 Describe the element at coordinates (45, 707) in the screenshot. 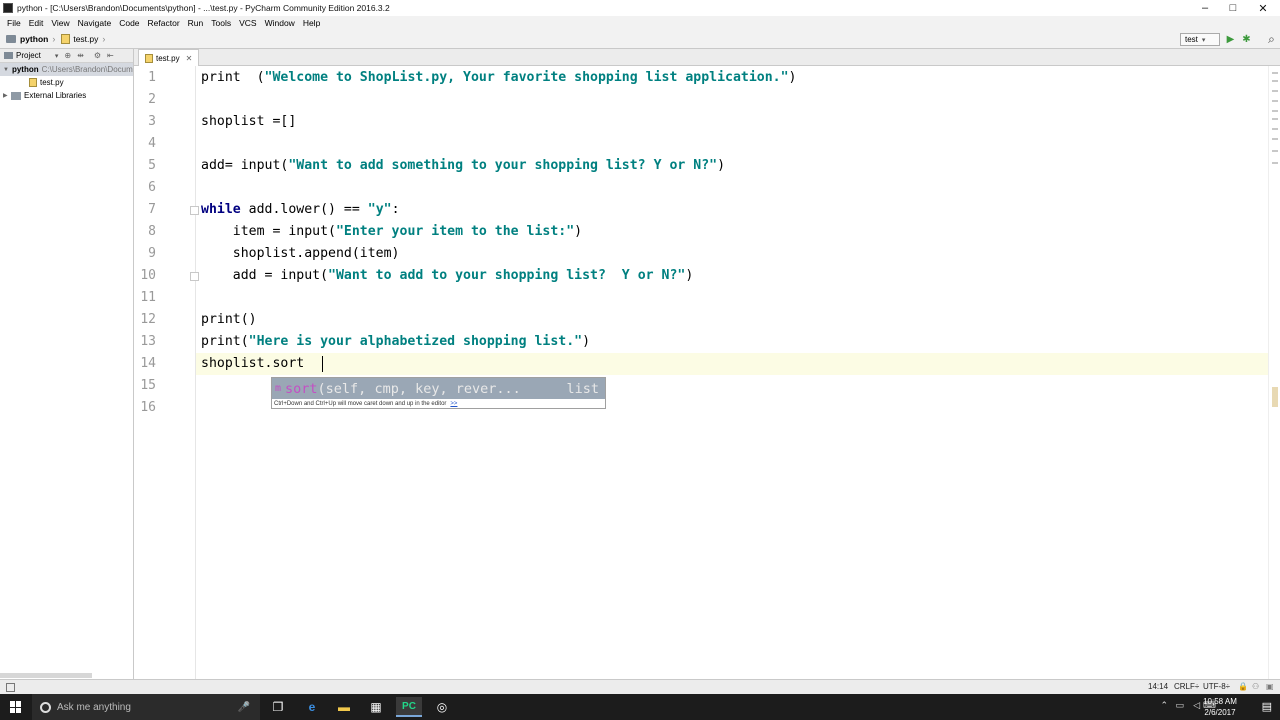

I see `cortana-icon` at that location.